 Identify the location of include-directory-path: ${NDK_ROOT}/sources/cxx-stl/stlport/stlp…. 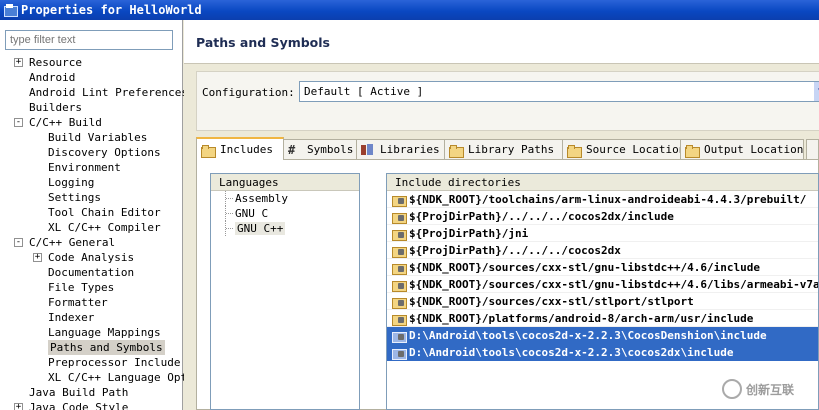
(551, 301).